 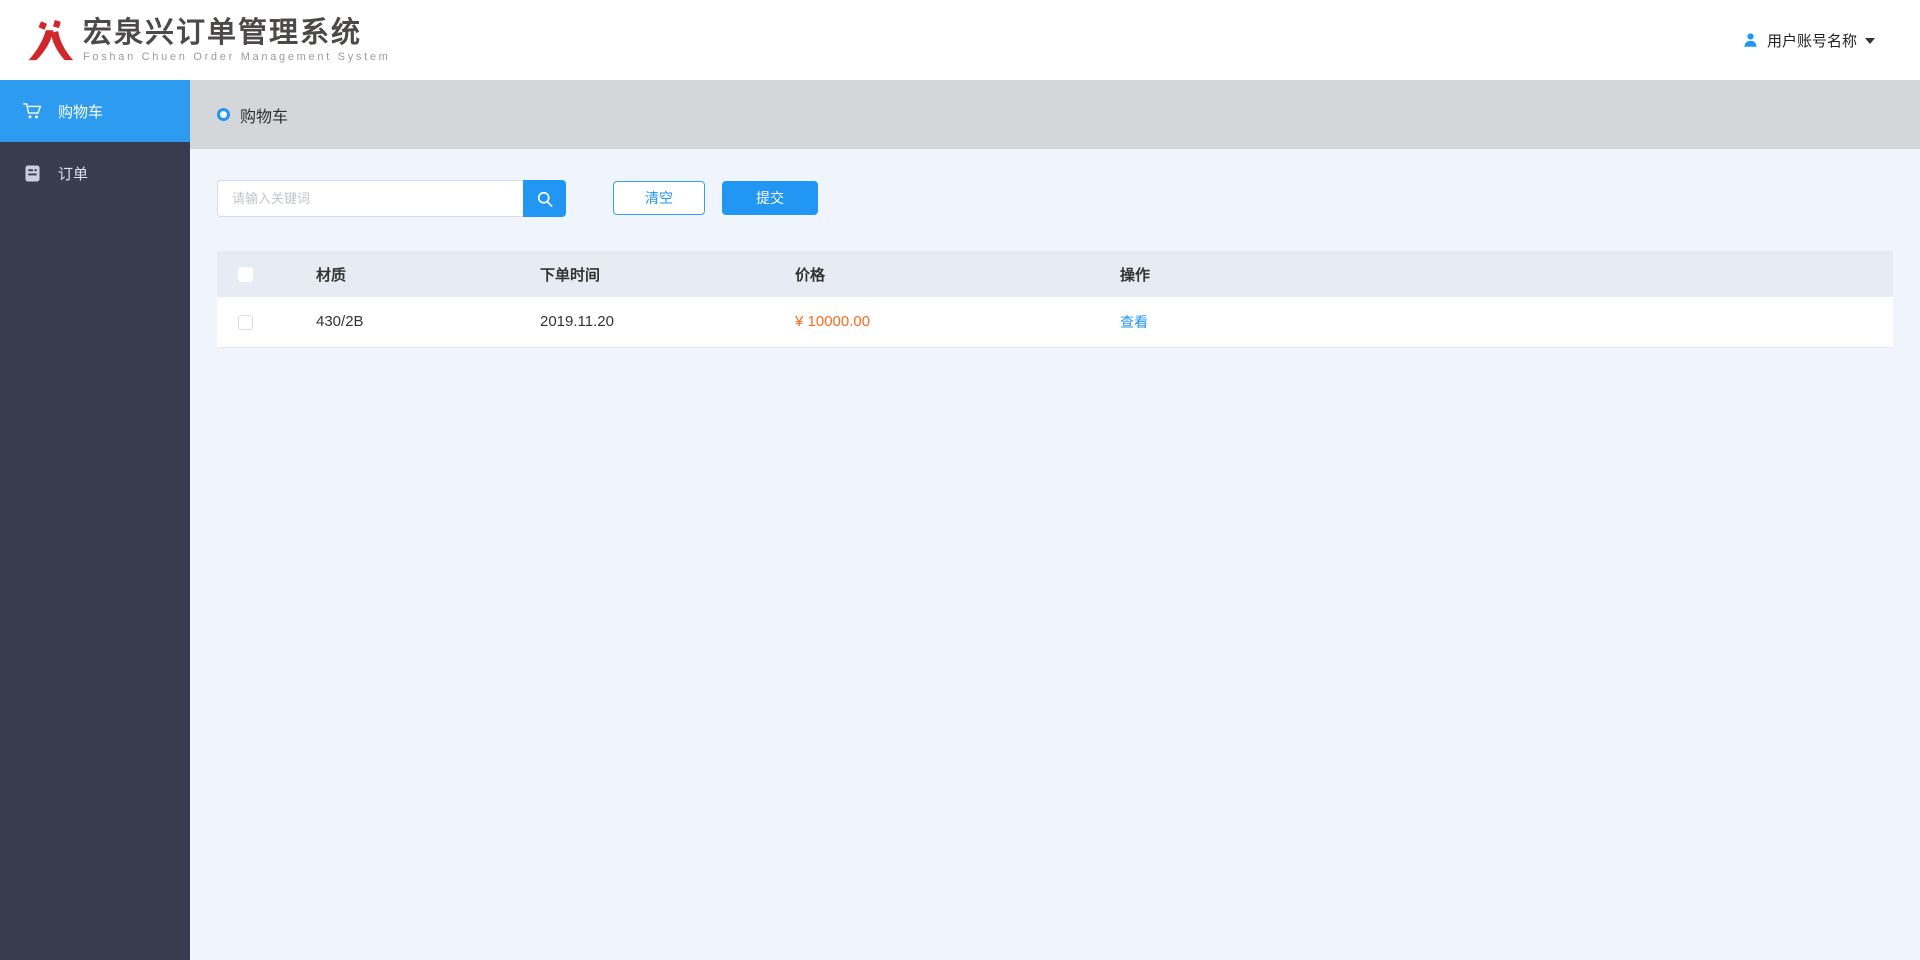 What do you see at coordinates (32, 111) in the screenshot?
I see `cart-icon` at bounding box center [32, 111].